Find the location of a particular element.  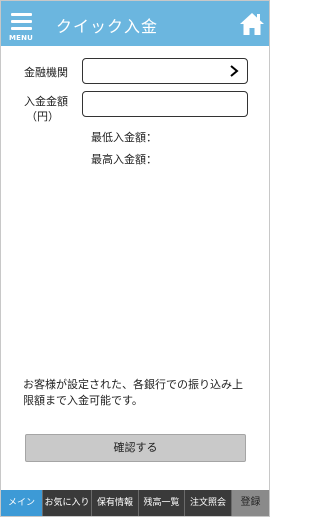

deposit-note: お客様が設定された、各銀行での振り込み上限額まで入金可能です。 is located at coordinates (133, 392).